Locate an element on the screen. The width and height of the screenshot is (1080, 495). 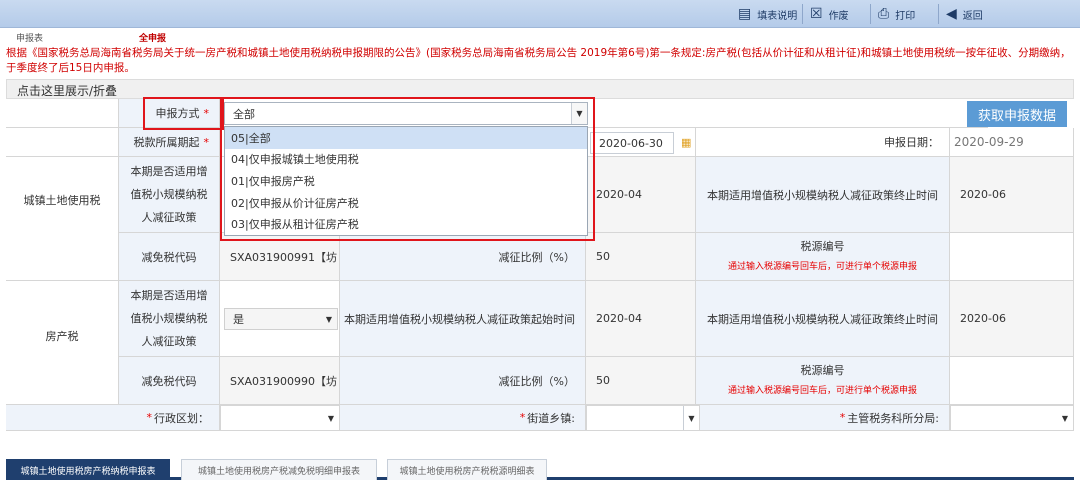
land-tax-source-input is located at coordinates (1012, 257).